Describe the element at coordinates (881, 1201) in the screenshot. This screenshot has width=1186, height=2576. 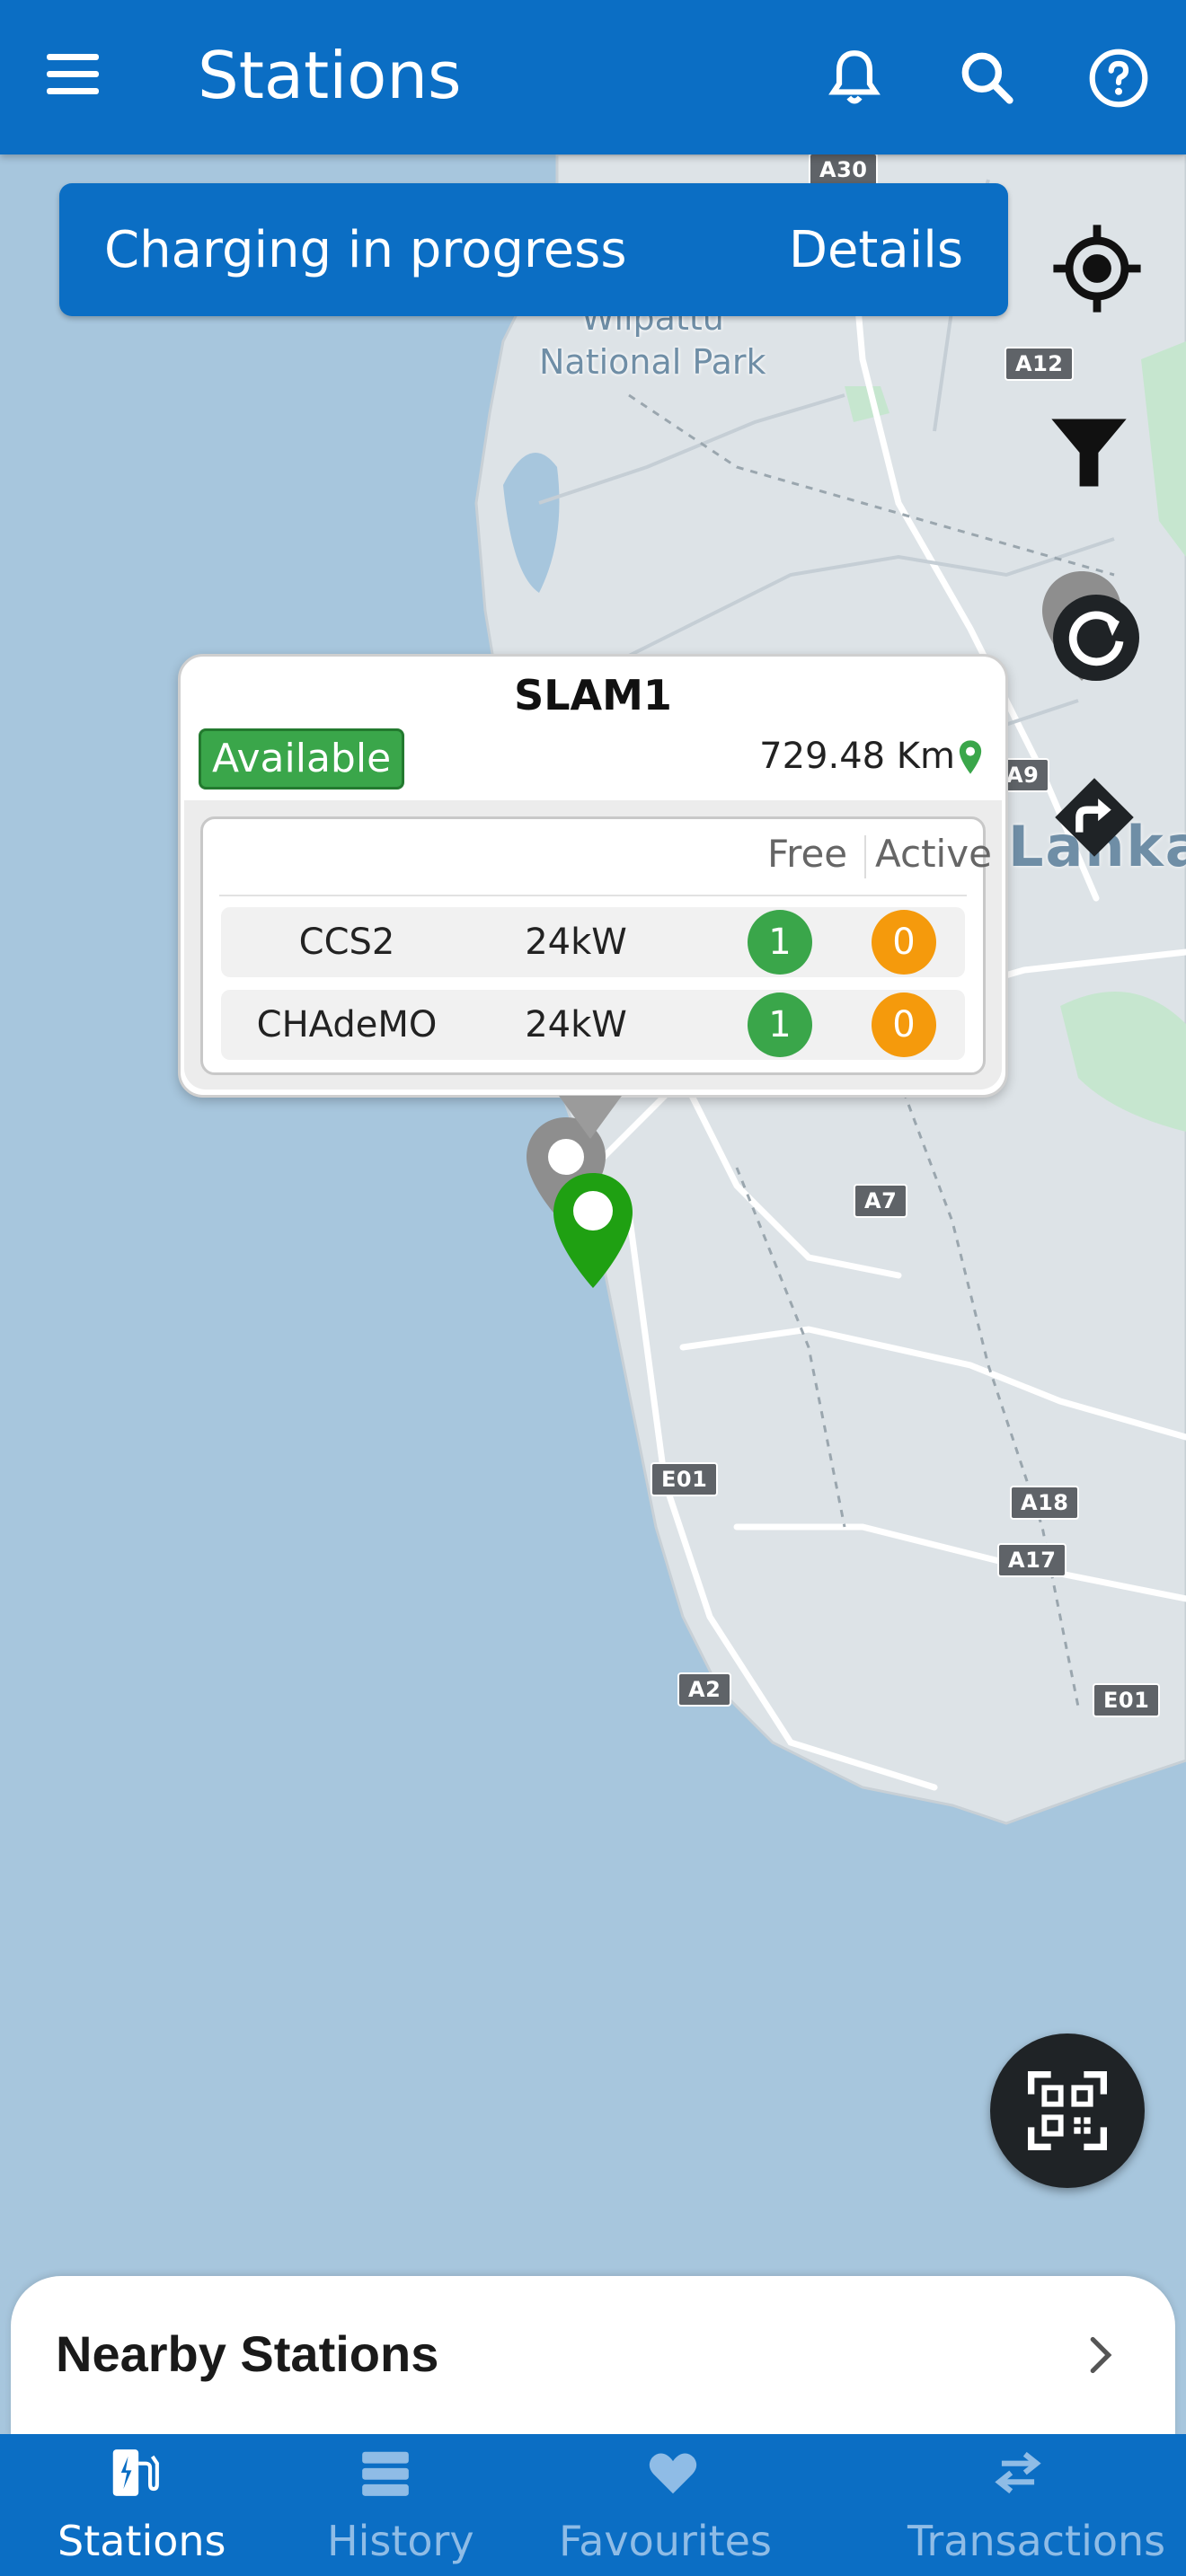
I see `road-shield: A7` at that location.